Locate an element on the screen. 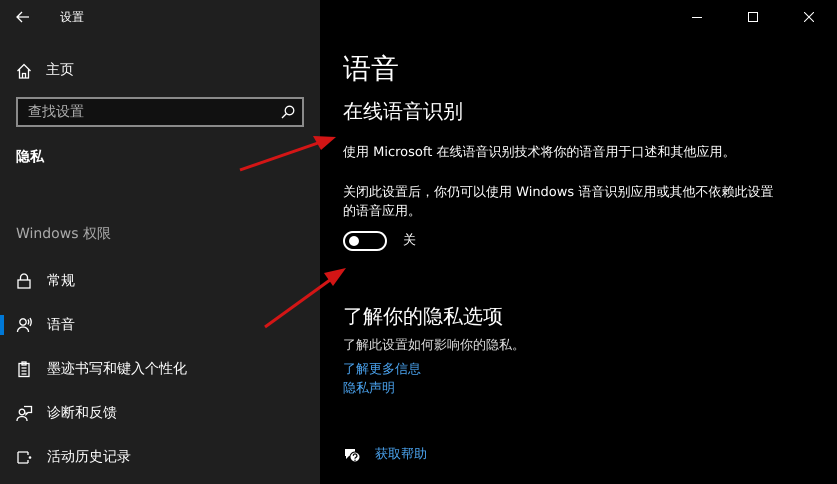  sidebar-item: 诊断和反馈 is located at coordinates (160, 413).